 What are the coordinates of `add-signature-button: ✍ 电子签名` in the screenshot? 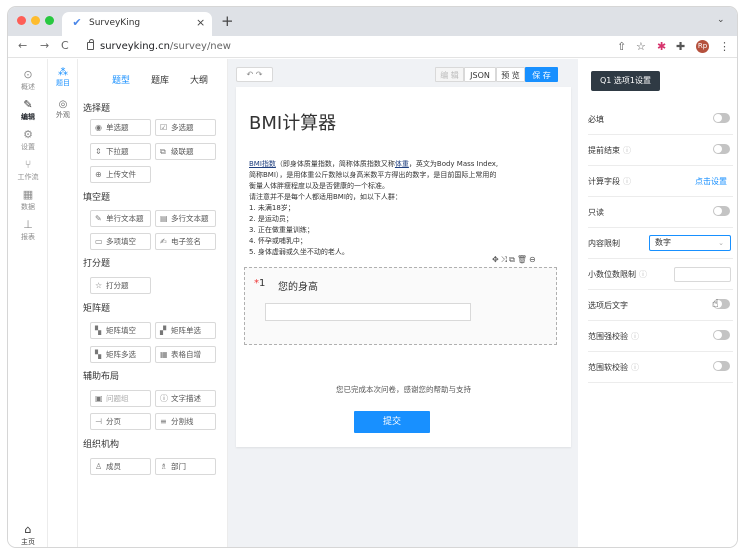 It's located at (185, 241).